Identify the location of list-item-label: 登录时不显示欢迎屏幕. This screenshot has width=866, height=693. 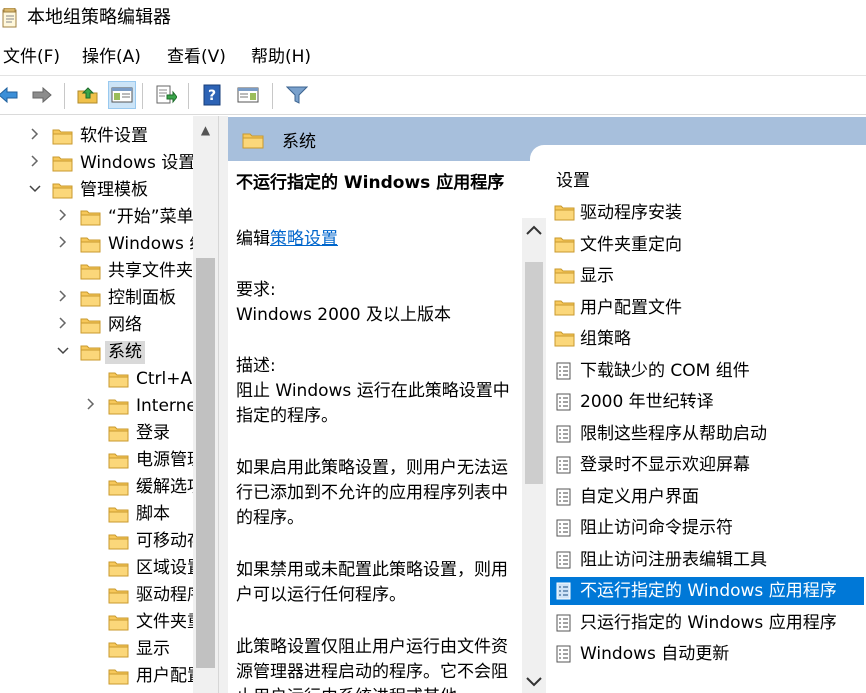
(665, 465).